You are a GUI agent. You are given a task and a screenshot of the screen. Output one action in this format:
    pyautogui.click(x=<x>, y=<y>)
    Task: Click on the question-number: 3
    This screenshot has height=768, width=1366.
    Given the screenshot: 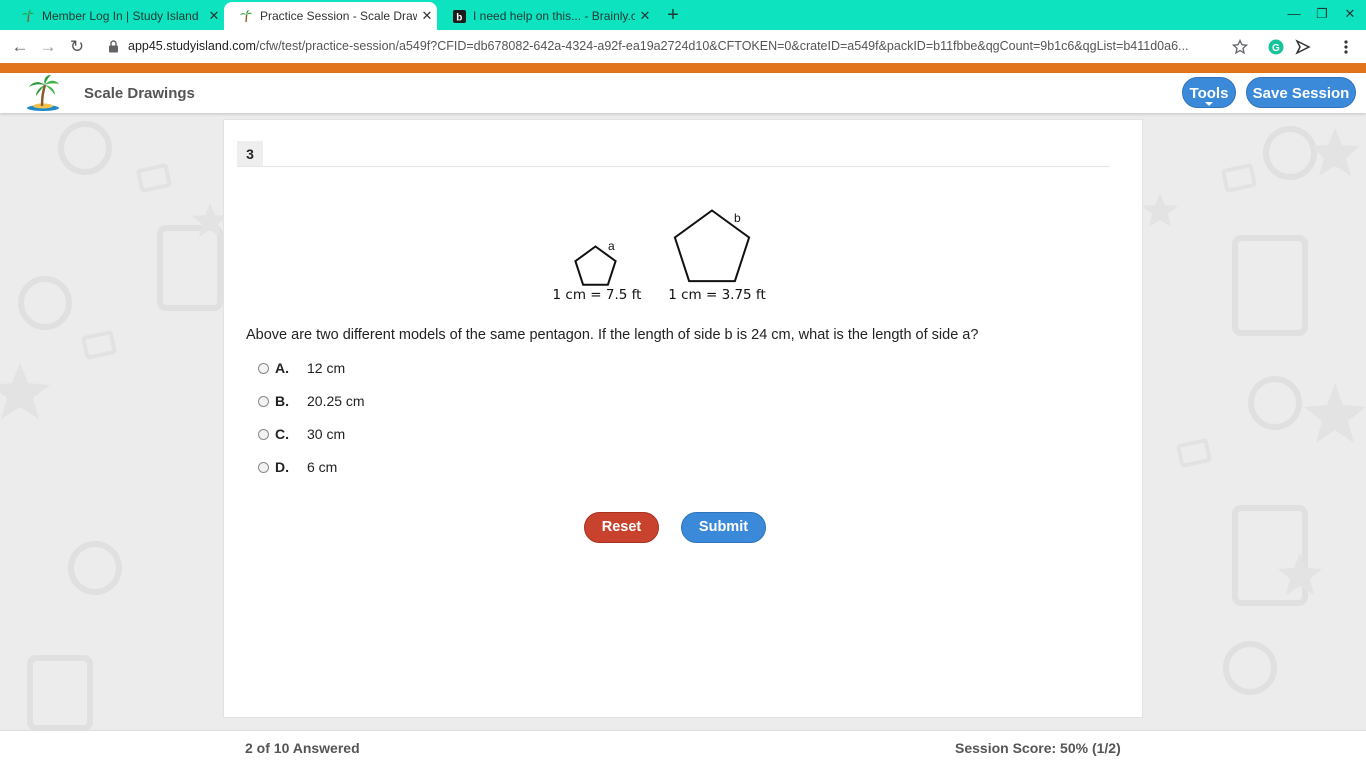 What is the action you would take?
    pyautogui.click(x=250, y=154)
    